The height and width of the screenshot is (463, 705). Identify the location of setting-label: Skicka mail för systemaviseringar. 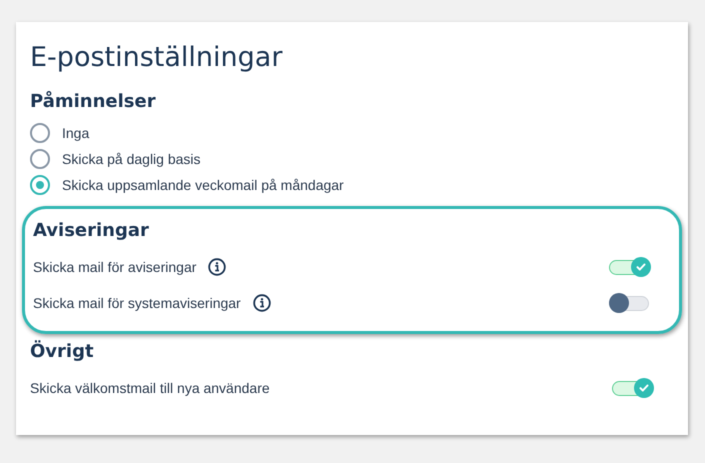
(137, 303).